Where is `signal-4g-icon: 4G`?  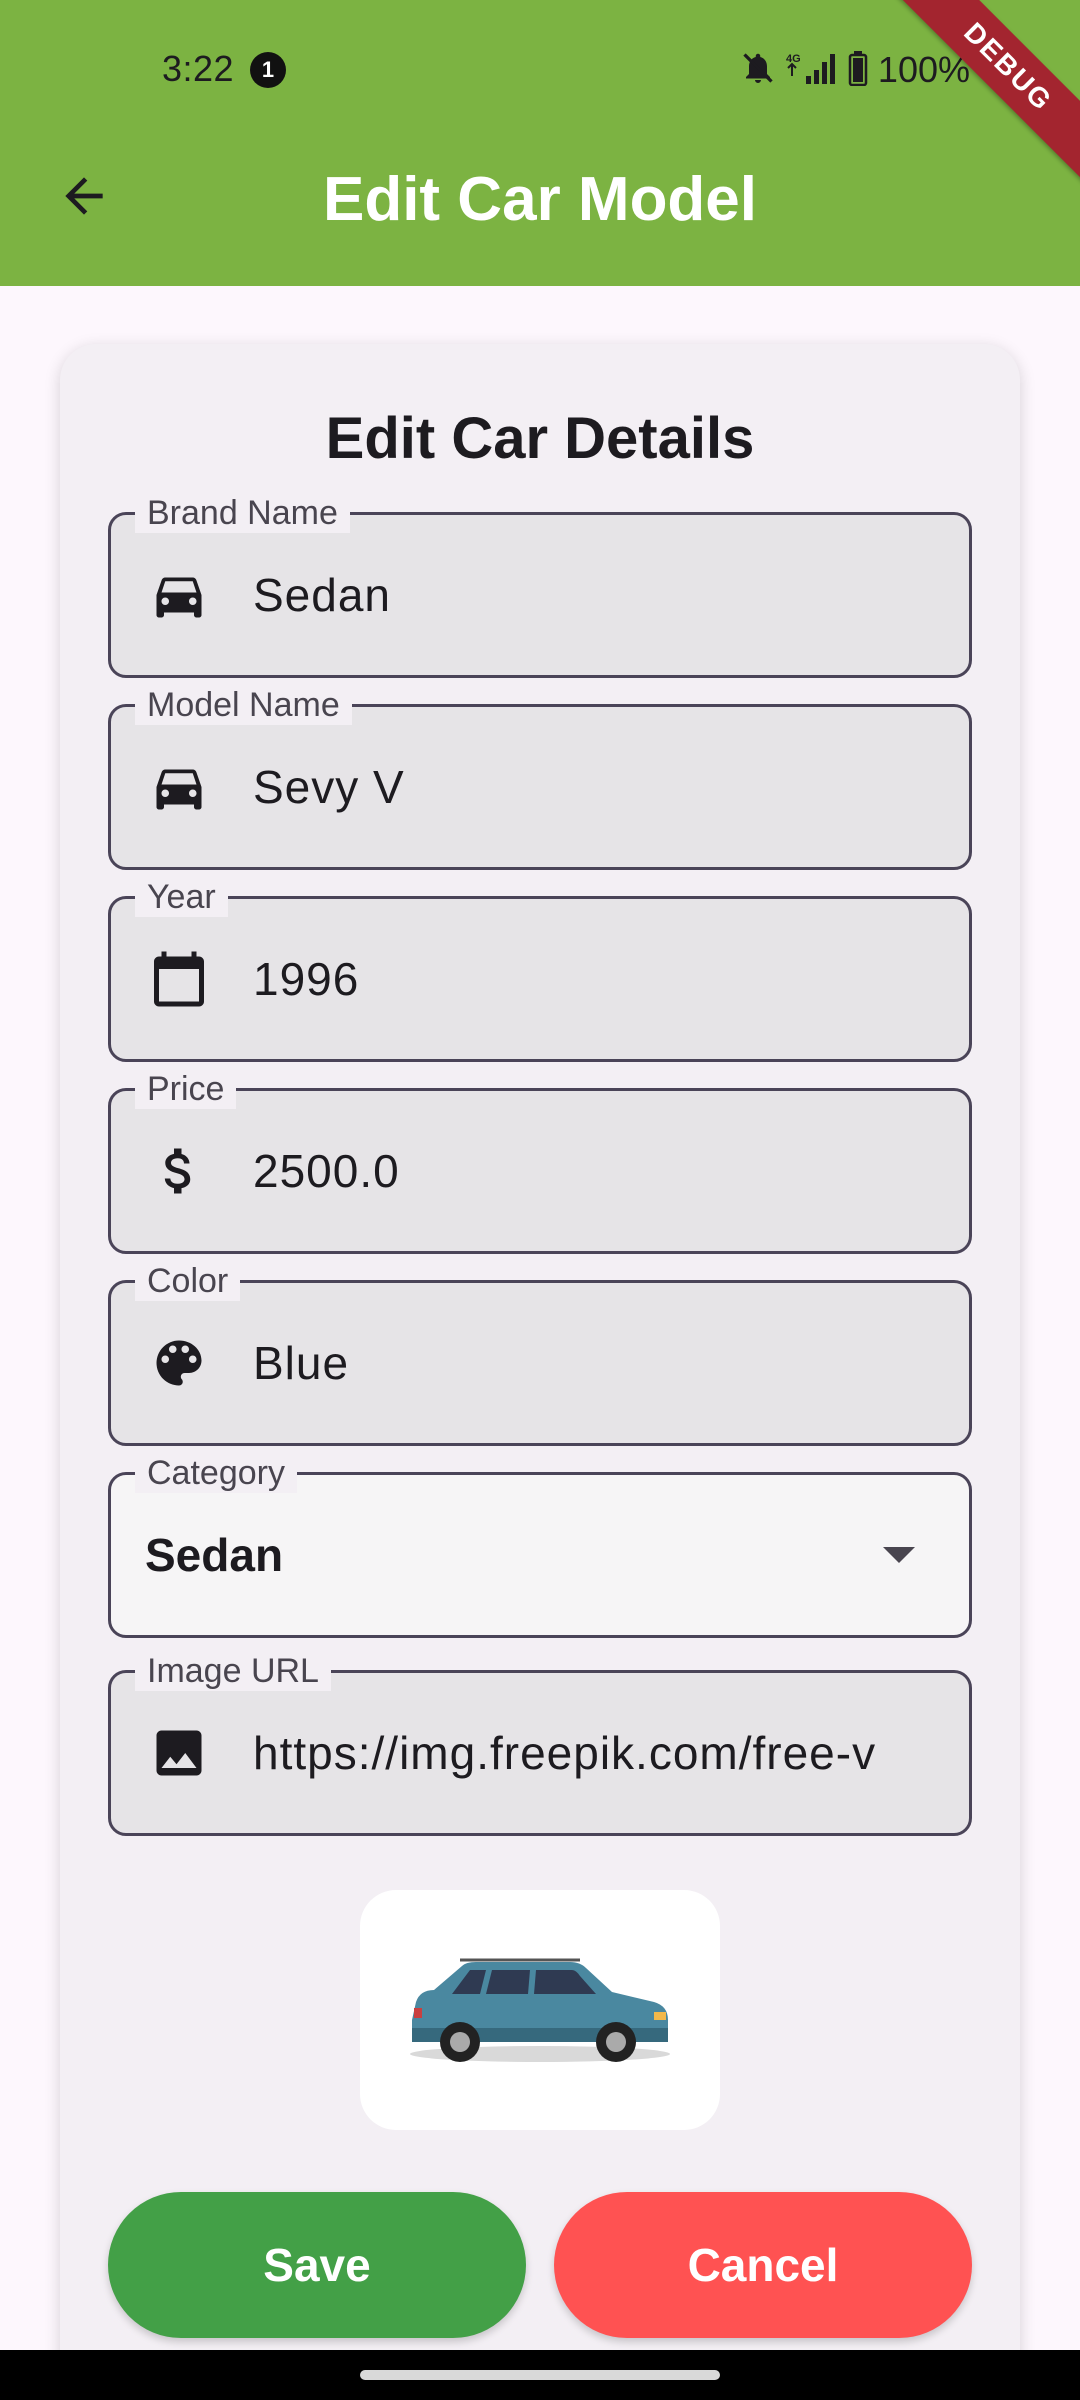 signal-4g-icon: 4G is located at coordinates (812, 70).